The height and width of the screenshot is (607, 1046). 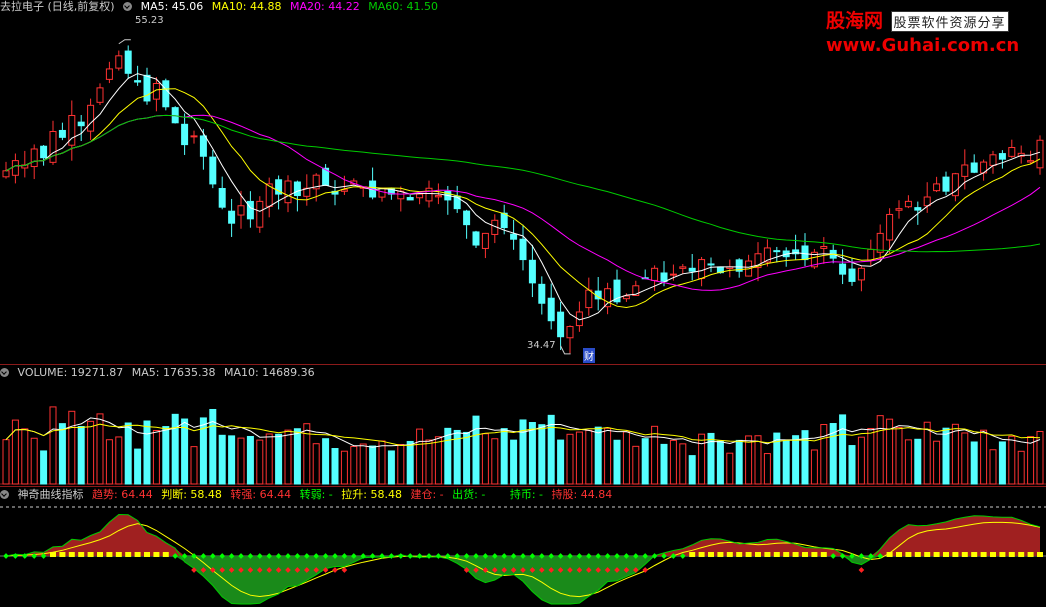 What do you see at coordinates (541, 345) in the screenshot?
I see `low-price-label: 34.47` at bounding box center [541, 345].